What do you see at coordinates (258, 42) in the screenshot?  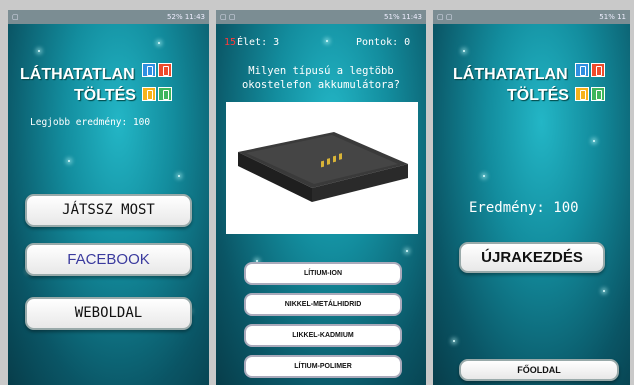 I see `lives: Élet: 3` at bounding box center [258, 42].